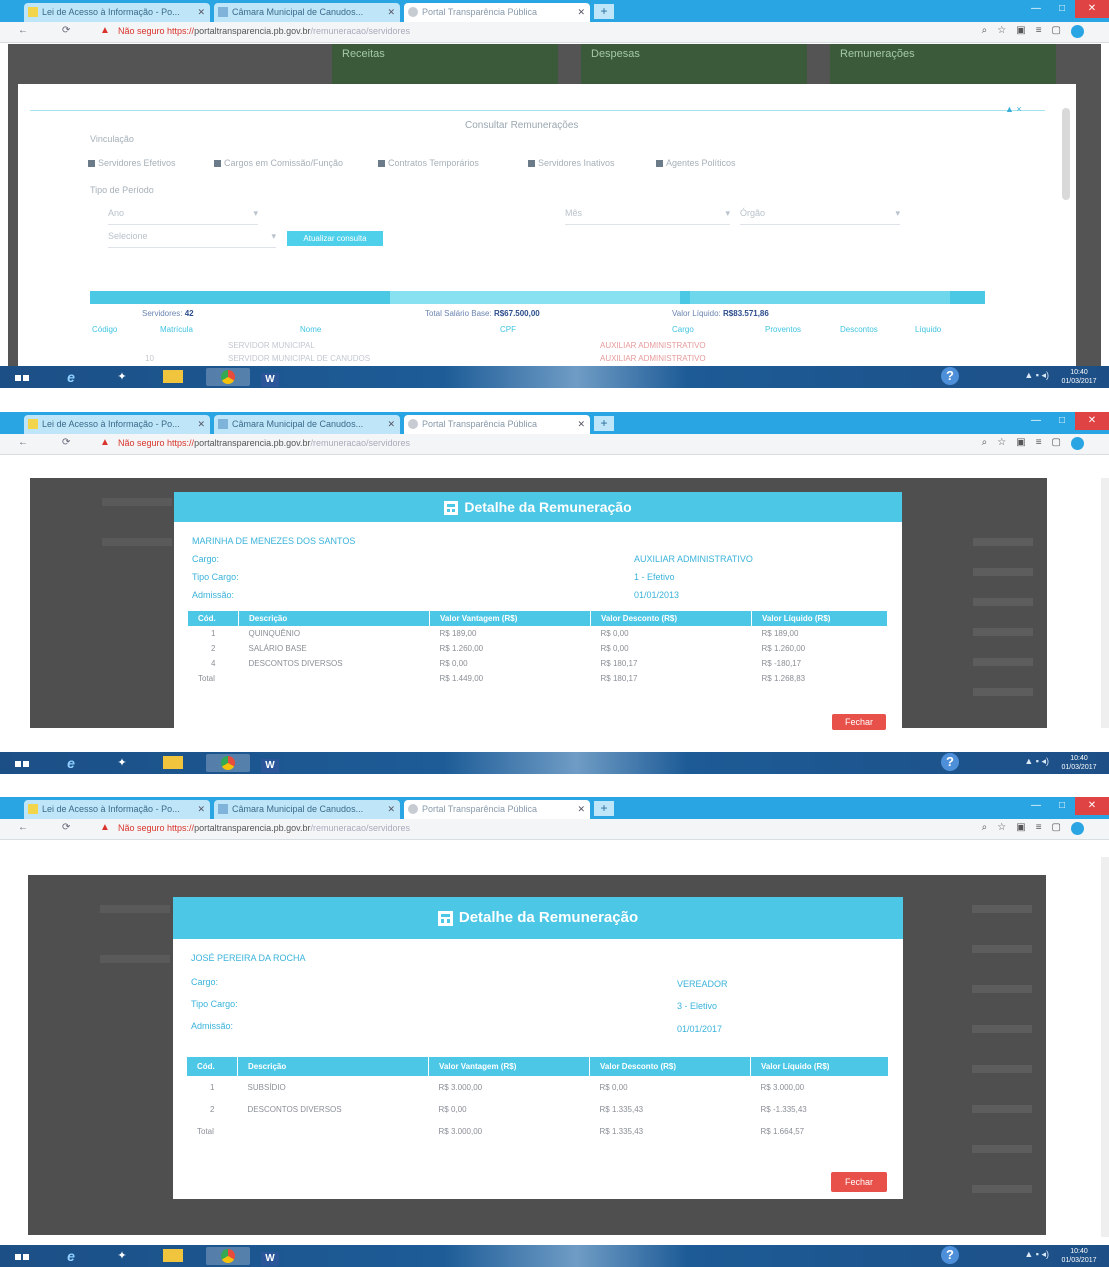  I want to click on year-select: Ano ▾, so click(183, 216).